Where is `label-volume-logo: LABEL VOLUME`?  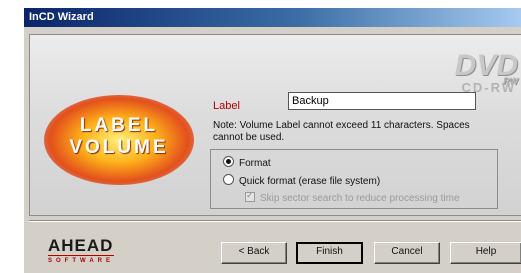
label-volume-logo: LABEL VOLUME is located at coordinates (119, 140).